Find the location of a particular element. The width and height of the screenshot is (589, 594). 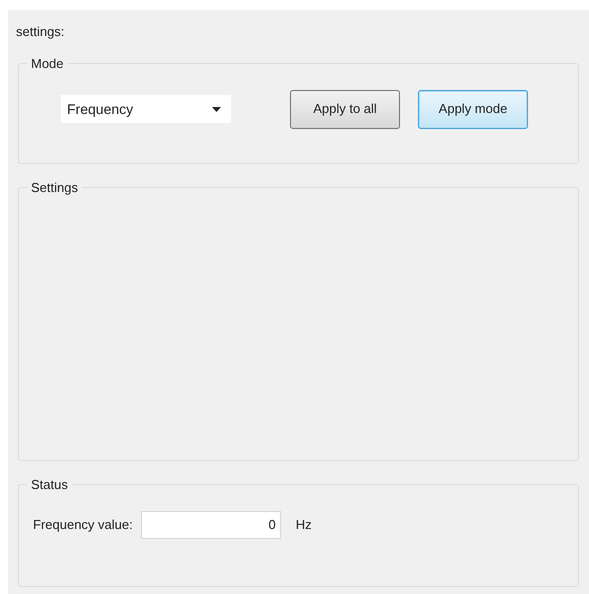

mode-dropdown: Frequency is located at coordinates (146, 109).